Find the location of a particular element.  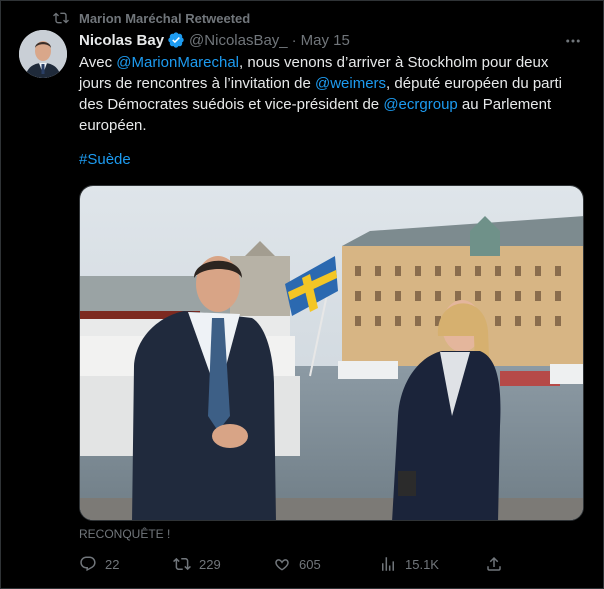

tweet-actions: 22 229 605 15.1K is located at coordinates (294, 564).